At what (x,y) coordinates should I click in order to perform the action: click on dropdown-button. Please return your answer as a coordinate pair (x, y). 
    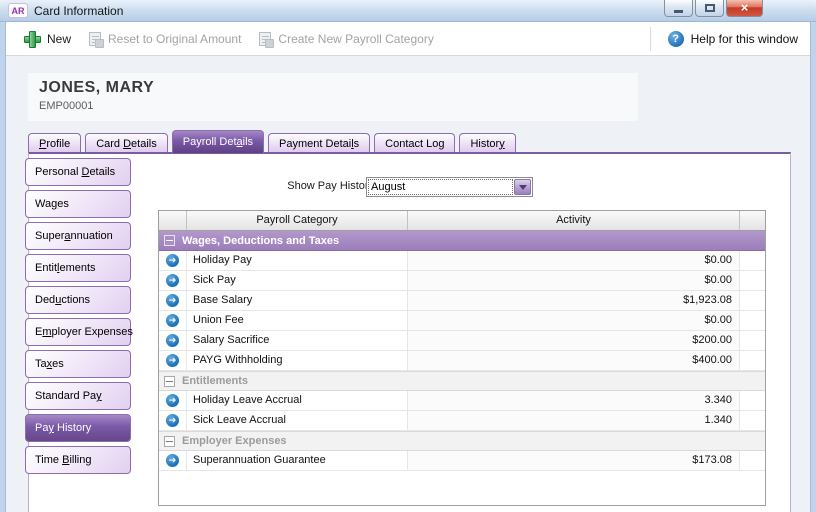
    Looking at the image, I should click on (522, 187).